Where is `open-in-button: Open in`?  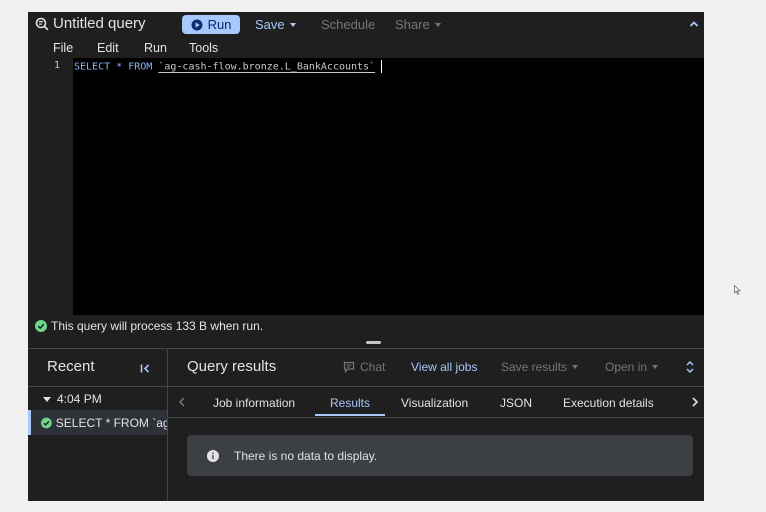
open-in-button: Open in is located at coordinates (632, 367).